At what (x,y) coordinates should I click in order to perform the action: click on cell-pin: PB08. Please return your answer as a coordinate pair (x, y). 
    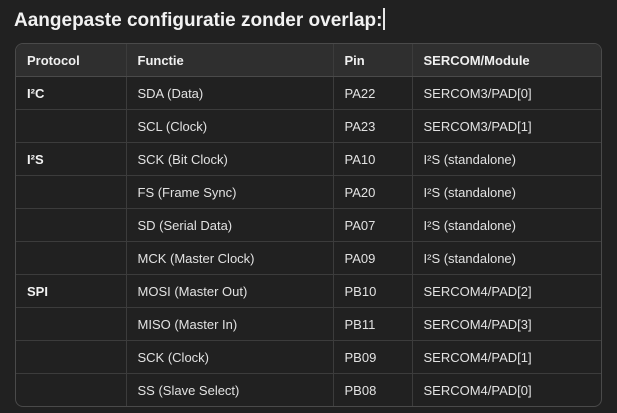
    Looking at the image, I should click on (372, 389).